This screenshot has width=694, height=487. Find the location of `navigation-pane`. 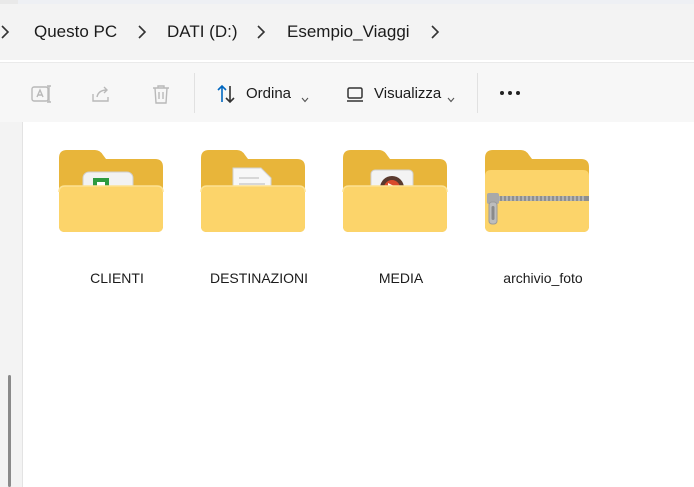

navigation-pane is located at coordinates (11, 304).